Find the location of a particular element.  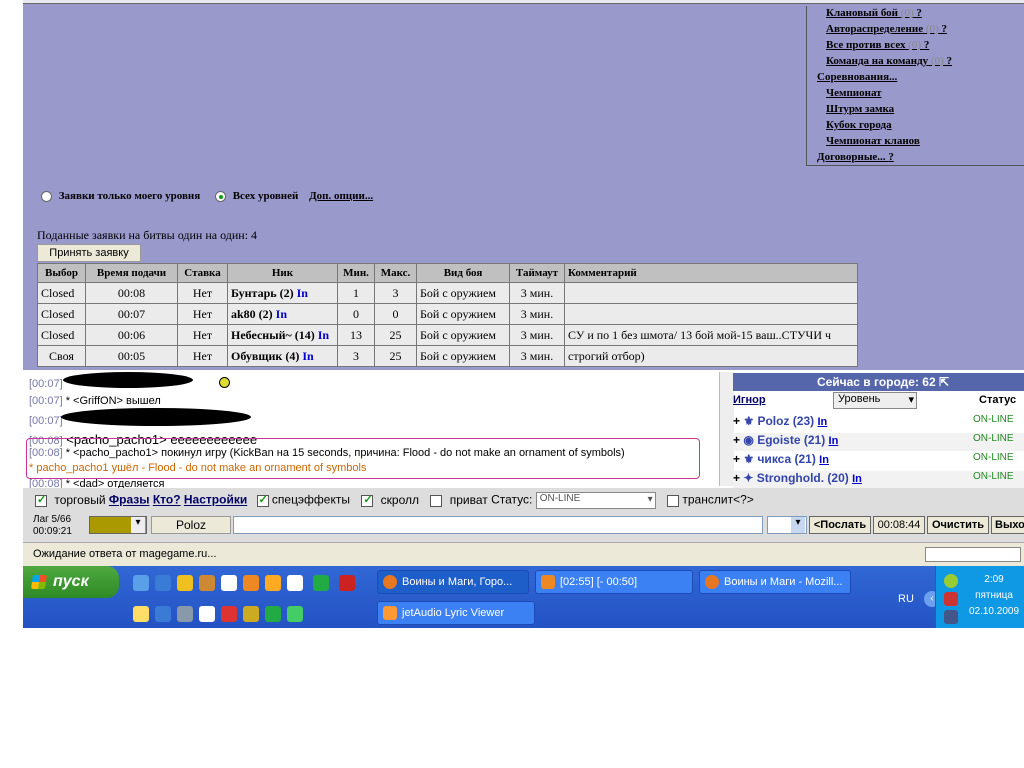

translit-checkbox is located at coordinates (673, 500).